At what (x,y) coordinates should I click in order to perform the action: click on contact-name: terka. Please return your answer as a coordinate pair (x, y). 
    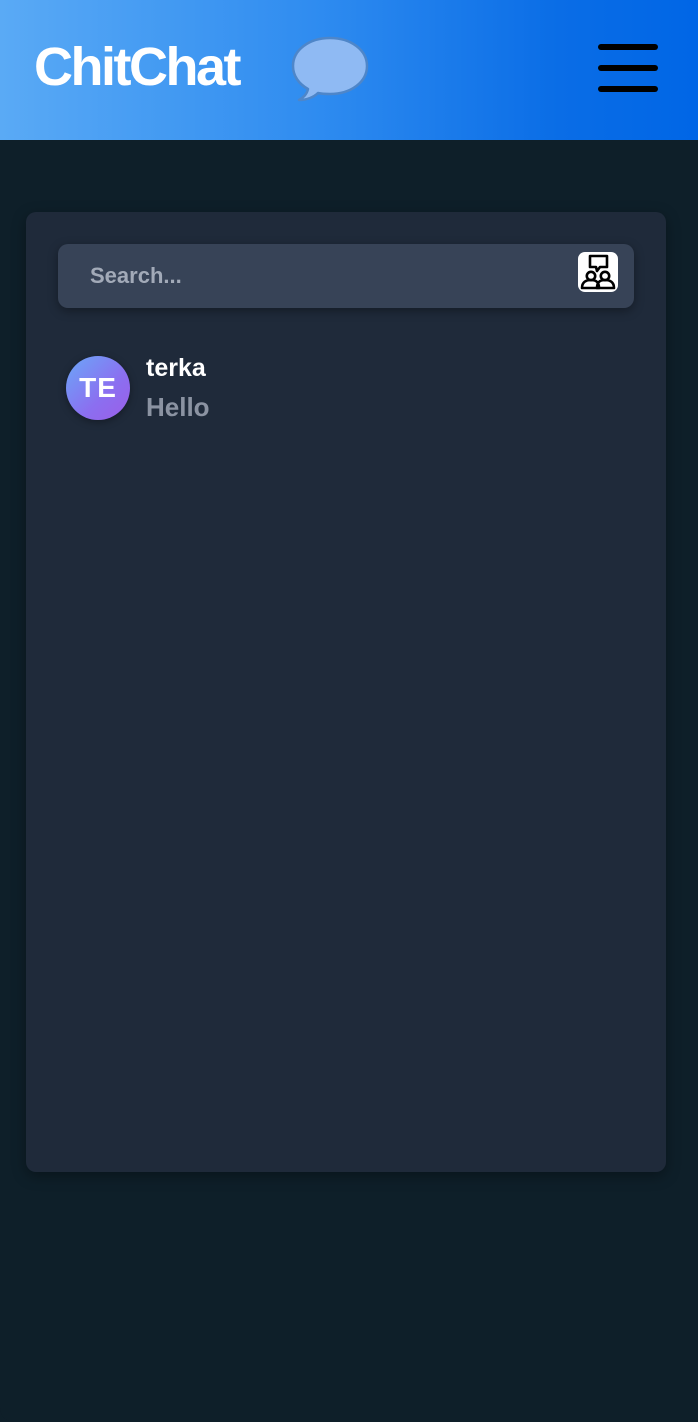
    Looking at the image, I should click on (176, 368).